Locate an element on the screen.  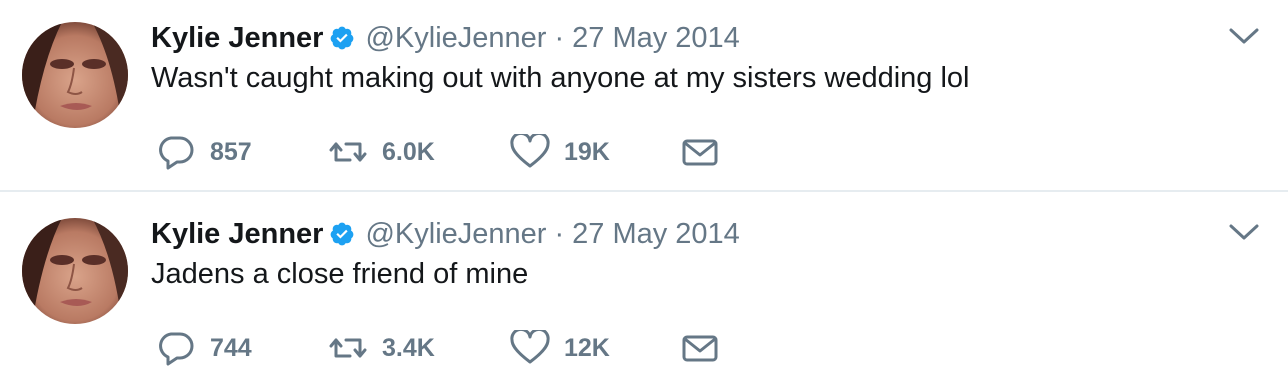
retweet-button: 3.4K is located at coordinates (419, 348).